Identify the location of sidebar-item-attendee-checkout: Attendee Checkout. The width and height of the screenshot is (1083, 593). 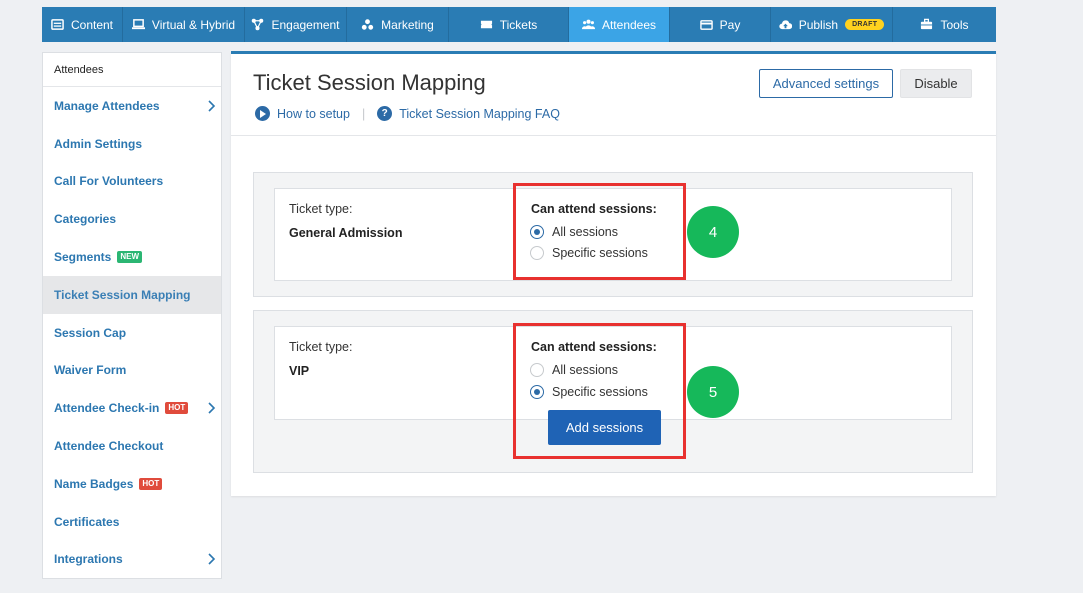
(132, 446).